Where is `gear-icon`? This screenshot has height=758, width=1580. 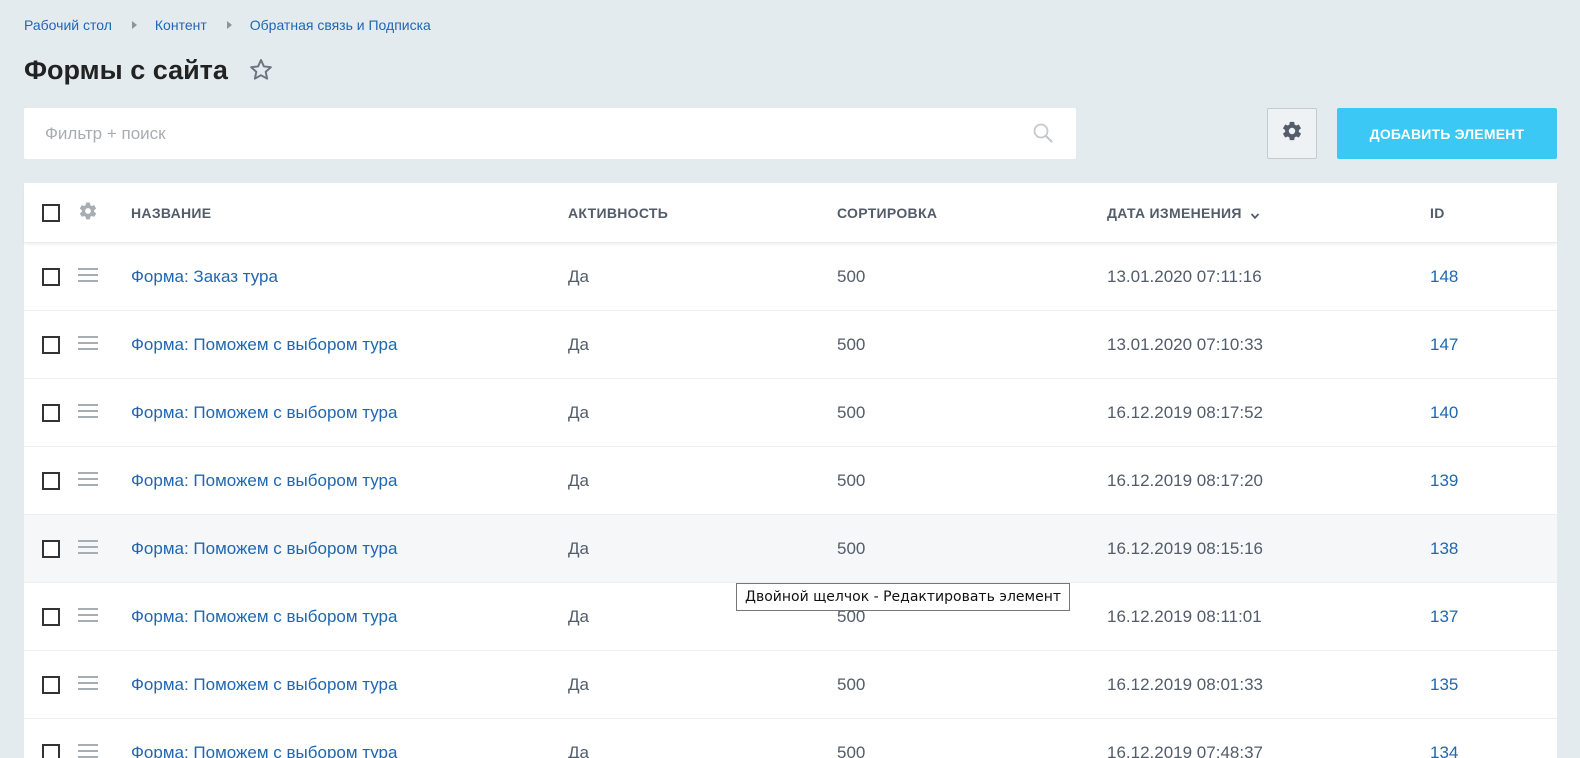 gear-icon is located at coordinates (1292, 133).